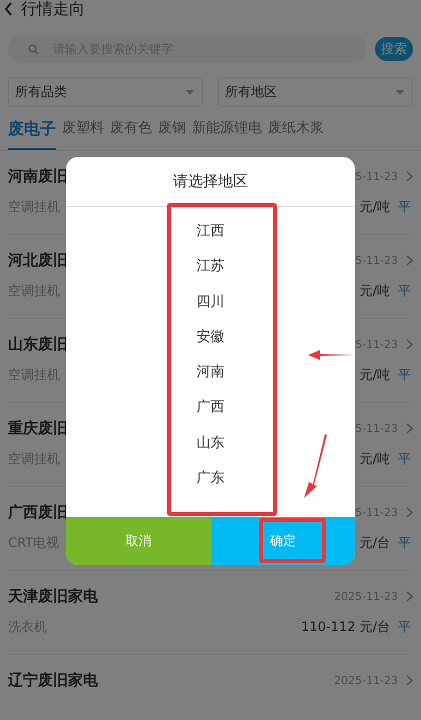 This screenshot has height=720, width=421. Describe the element at coordinates (210, 232) in the screenshot. I see `region-option: 江西` at that location.